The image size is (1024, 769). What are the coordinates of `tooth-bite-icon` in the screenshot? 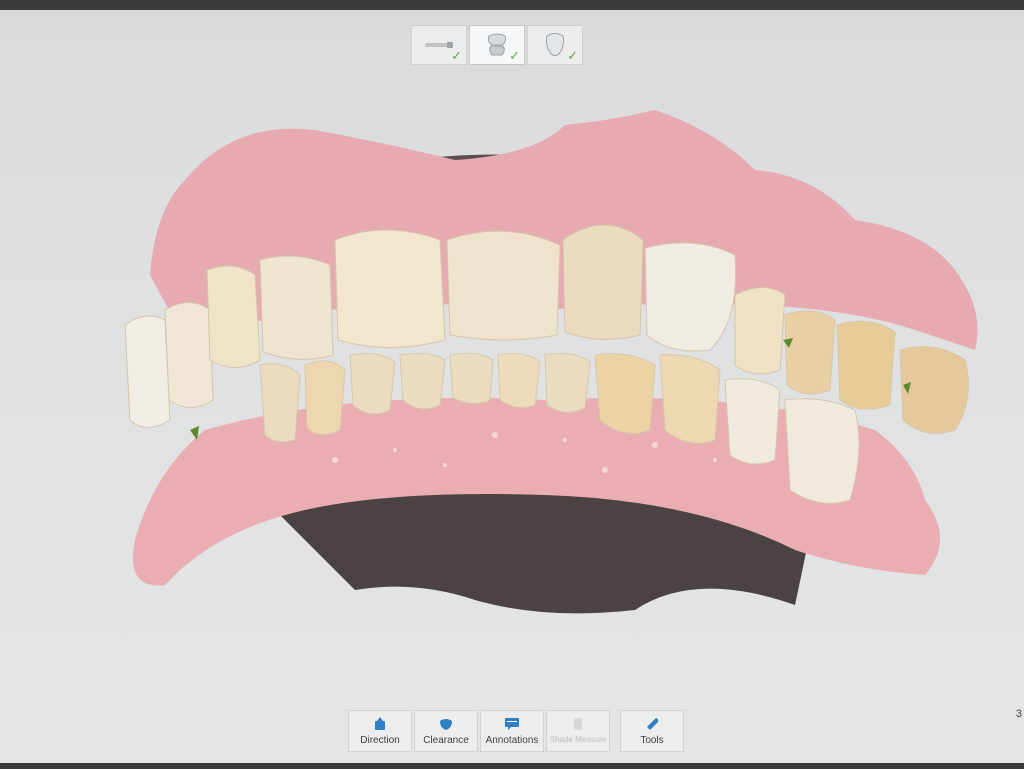 It's located at (497, 44).